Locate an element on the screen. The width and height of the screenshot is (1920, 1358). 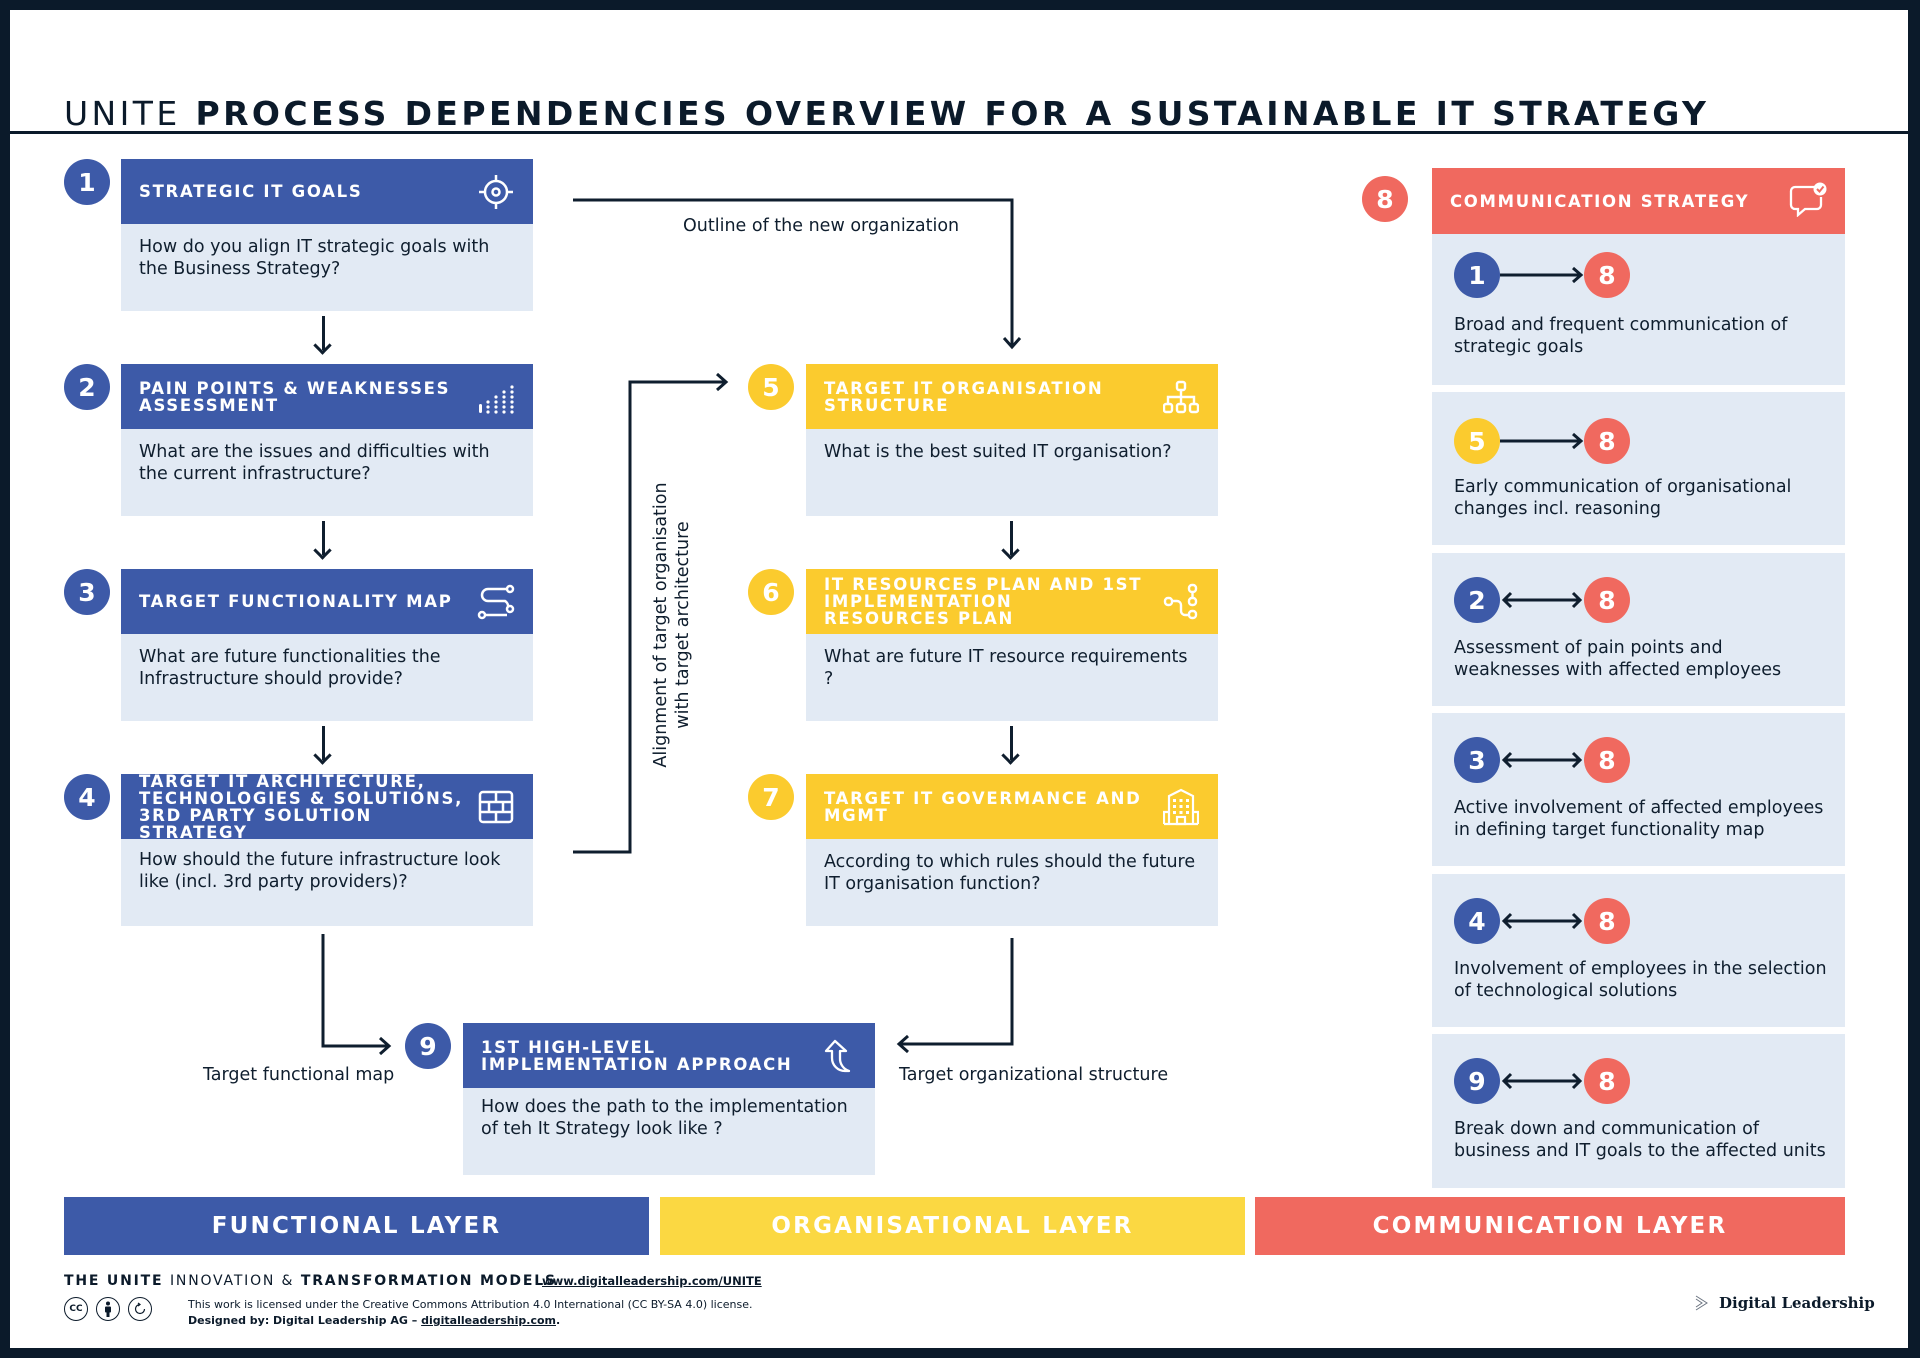
label-functional-map: Target functional map is located at coordinates (299, 1075).